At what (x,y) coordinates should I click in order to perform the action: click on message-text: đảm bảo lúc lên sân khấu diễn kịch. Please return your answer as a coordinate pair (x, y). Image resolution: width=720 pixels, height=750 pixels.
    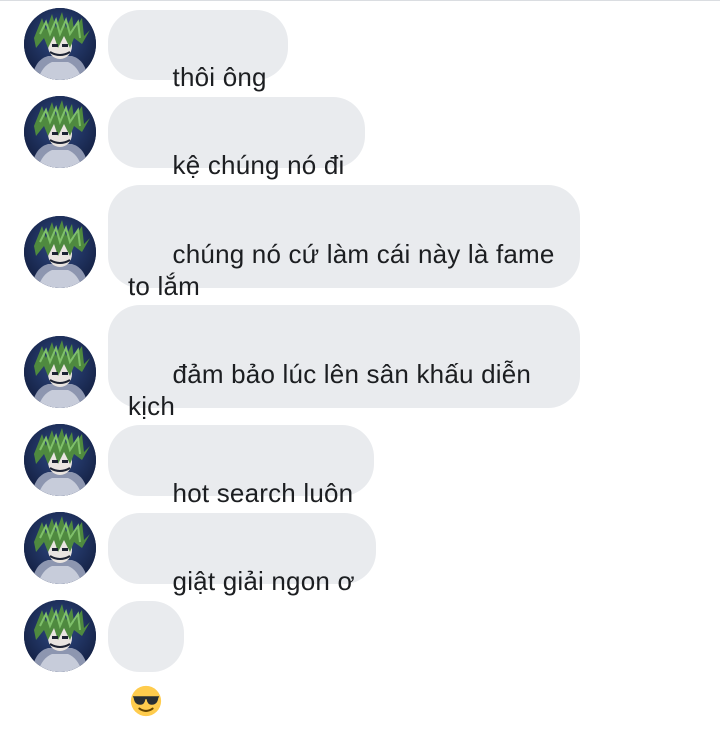
    Looking at the image, I should click on (330, 390).